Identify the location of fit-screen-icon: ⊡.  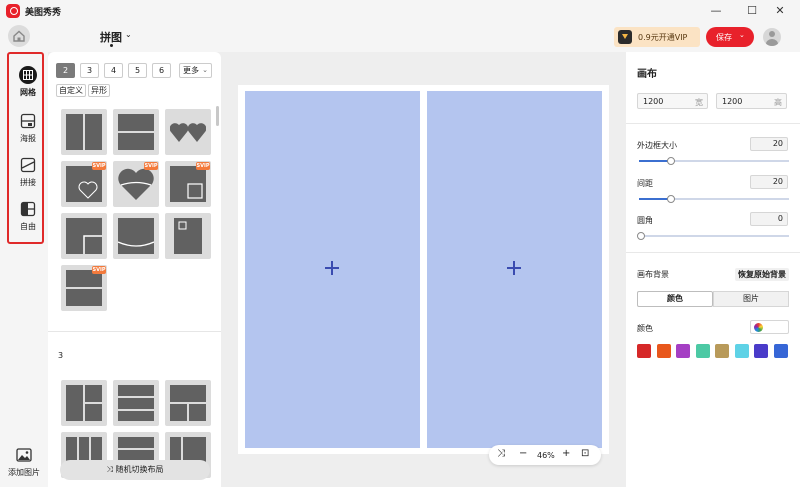
(585, 453).